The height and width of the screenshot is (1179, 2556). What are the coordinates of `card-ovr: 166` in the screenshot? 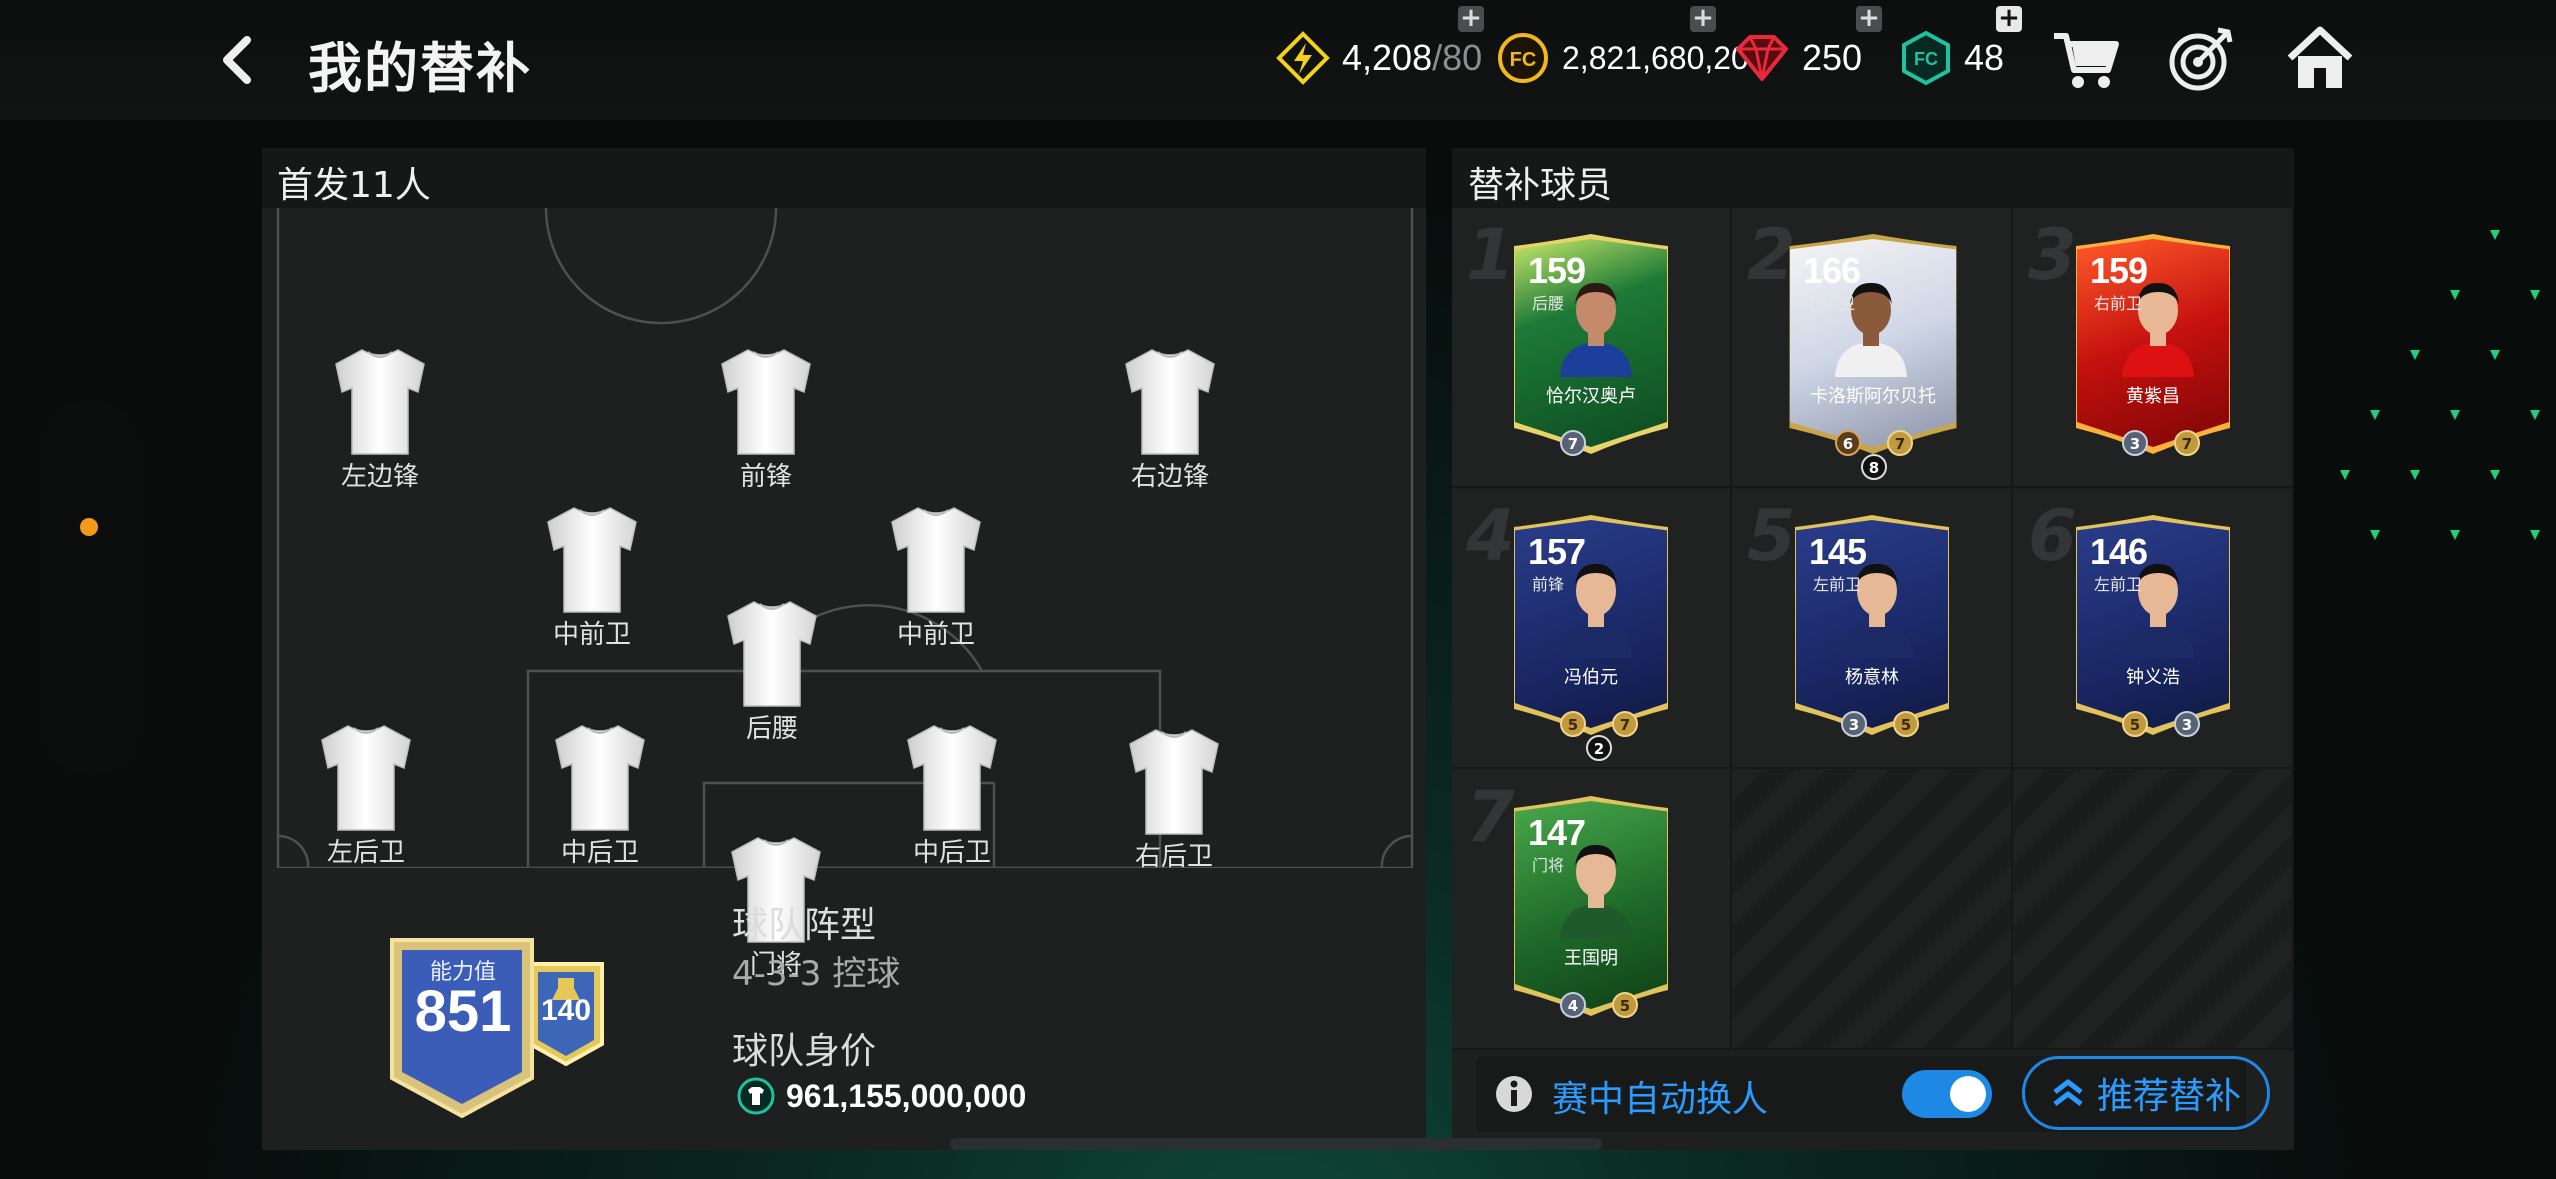 It's located at (1832, 270).